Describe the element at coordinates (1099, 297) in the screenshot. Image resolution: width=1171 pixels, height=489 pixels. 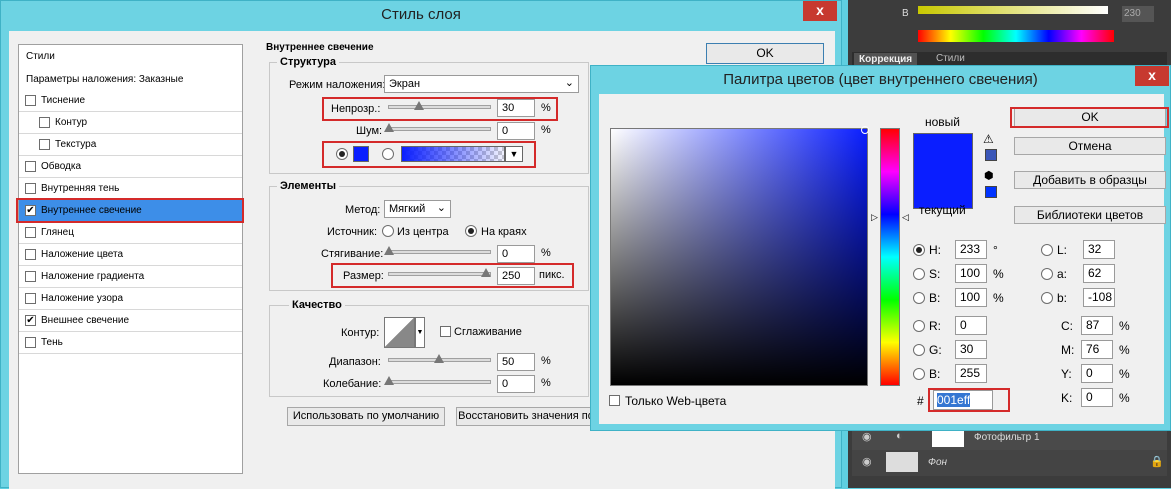
I see `channel-input-b: -108` at that location.